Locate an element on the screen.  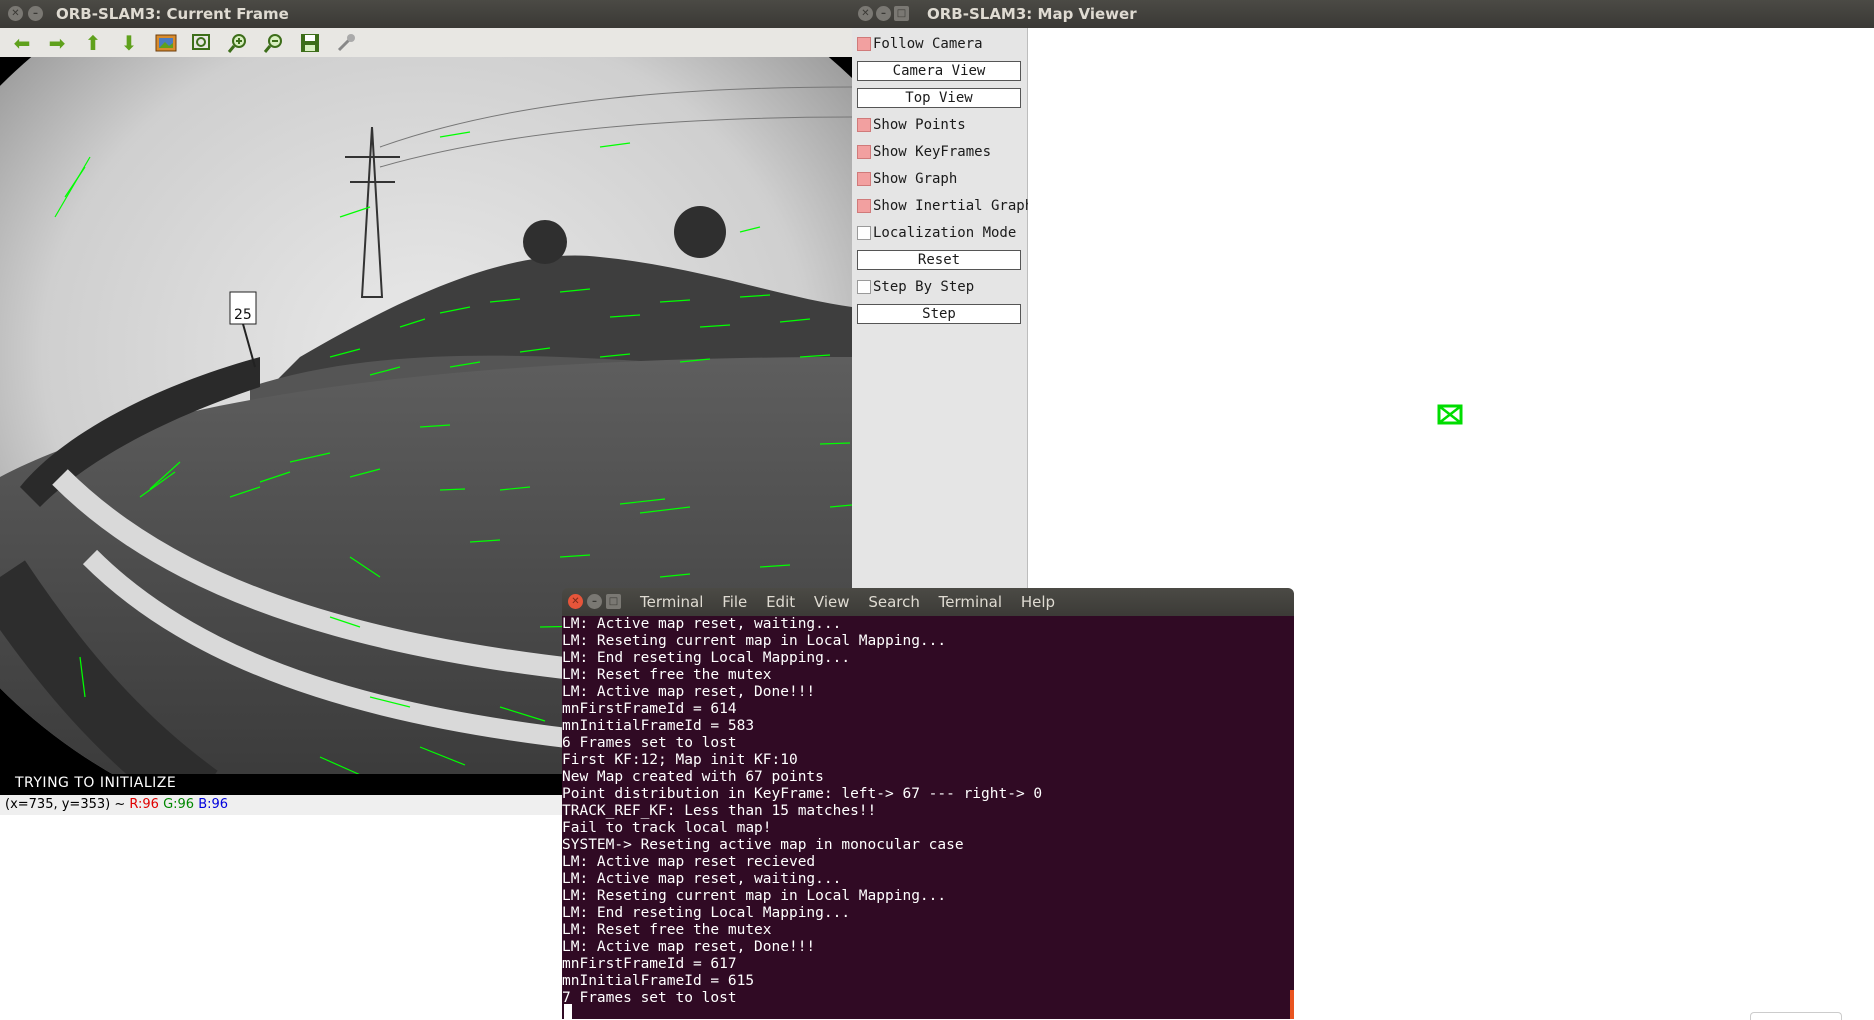
image-icon is located at coordinates (166, 43).